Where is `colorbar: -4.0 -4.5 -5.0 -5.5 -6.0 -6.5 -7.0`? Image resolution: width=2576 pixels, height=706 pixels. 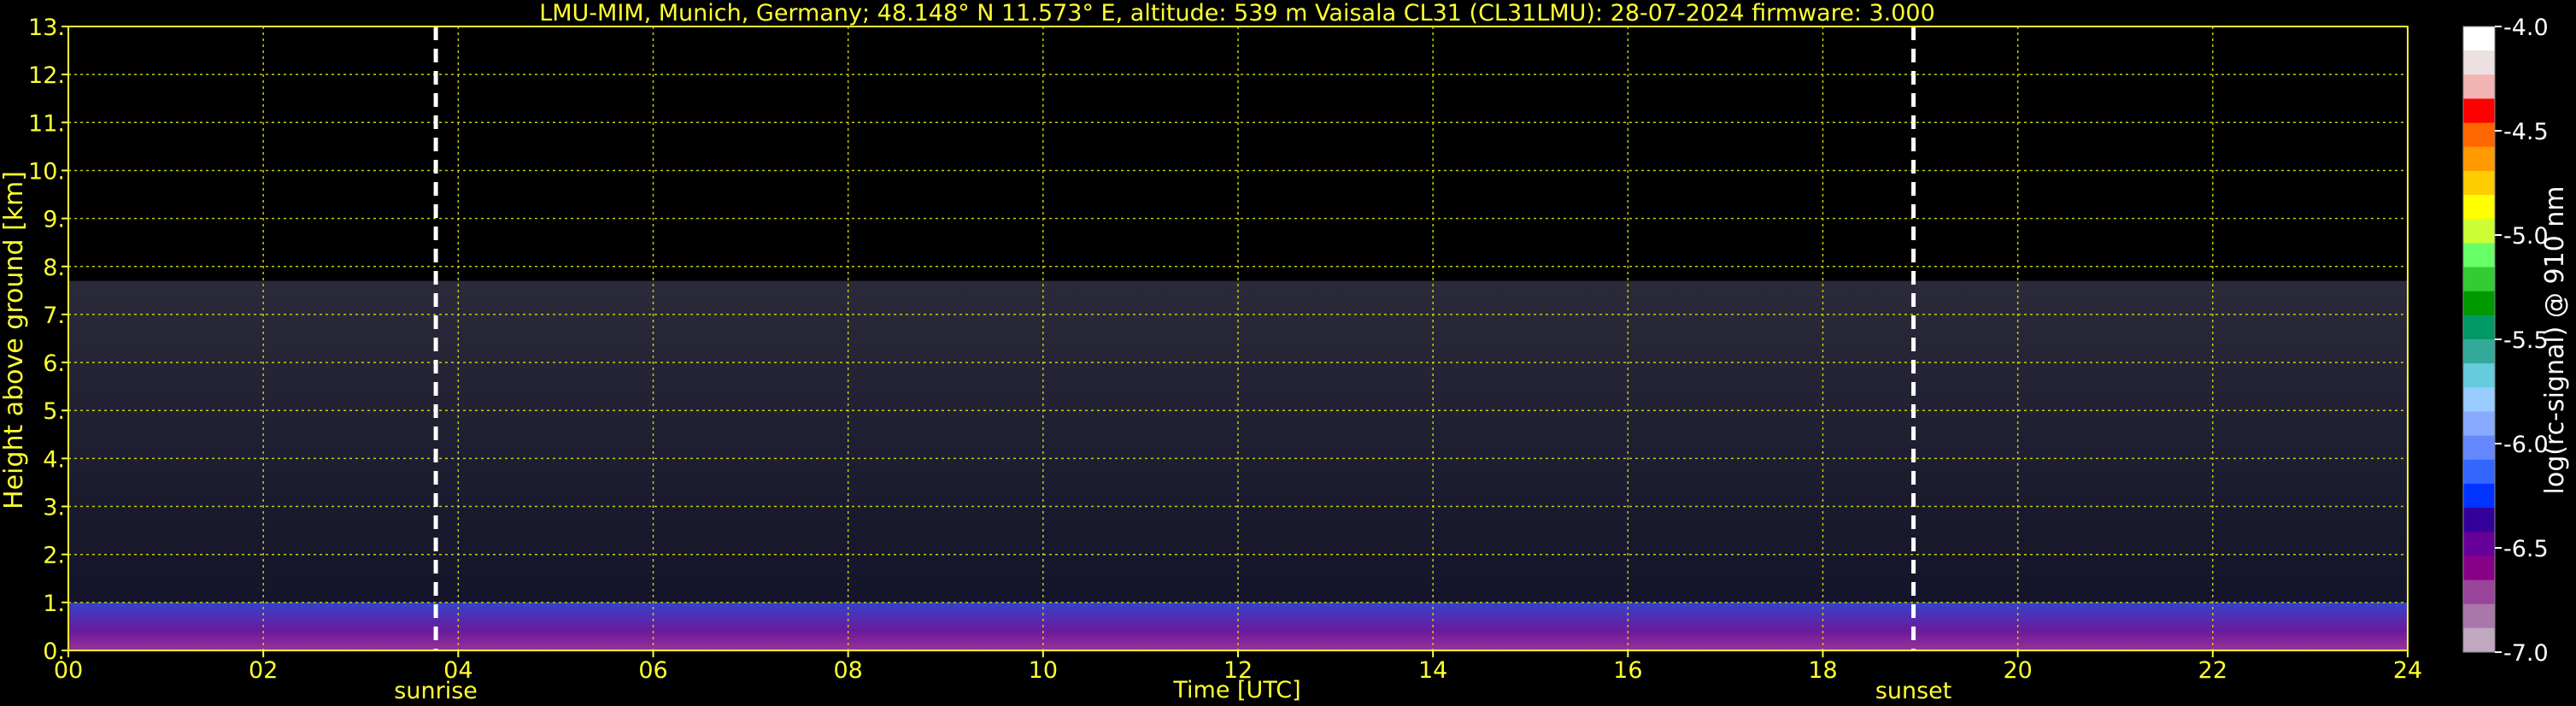 colorbar: -4.0 -4.5 -5.0 -5.5 -6.0 -6.5 -7.0 is located at coordinates (2505, 341).